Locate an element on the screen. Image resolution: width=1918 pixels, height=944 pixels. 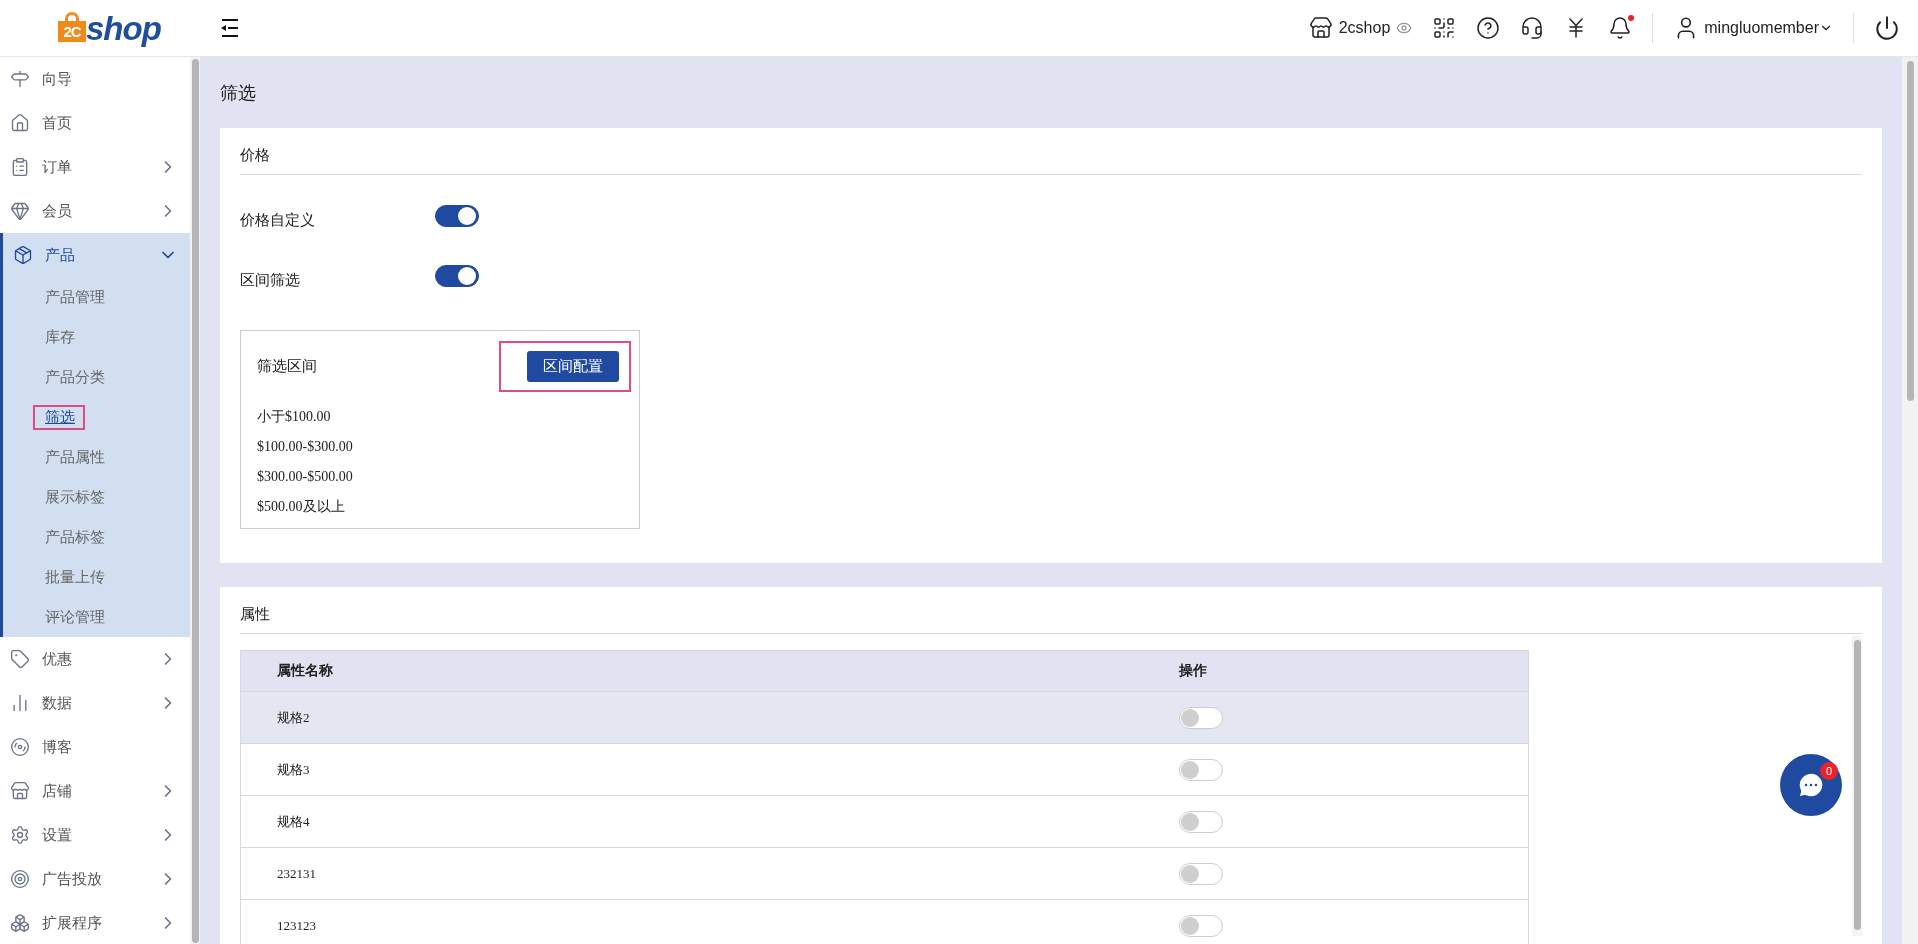
column-header: 操作 is located at coordinates (1193, 671).